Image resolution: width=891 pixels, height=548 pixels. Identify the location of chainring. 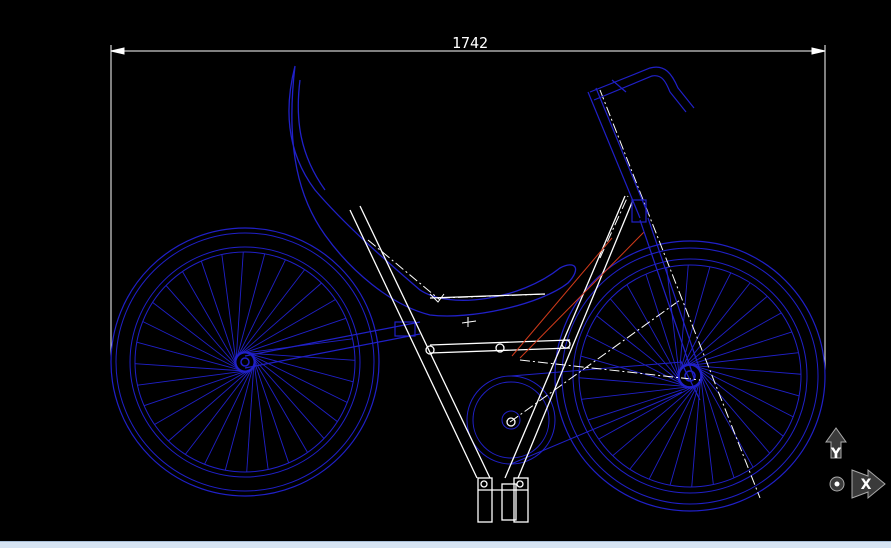
(574, 413).